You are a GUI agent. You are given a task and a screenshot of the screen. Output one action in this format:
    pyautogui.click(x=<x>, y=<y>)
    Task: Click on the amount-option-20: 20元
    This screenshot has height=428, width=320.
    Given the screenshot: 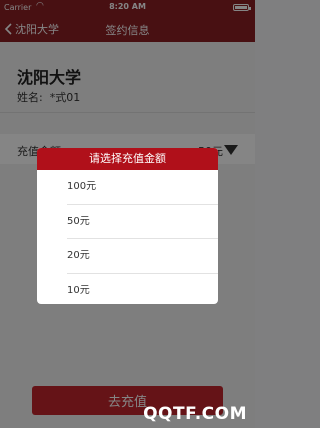 What is the action you would take?
    pyautogui.click(x=127, y=256)
    